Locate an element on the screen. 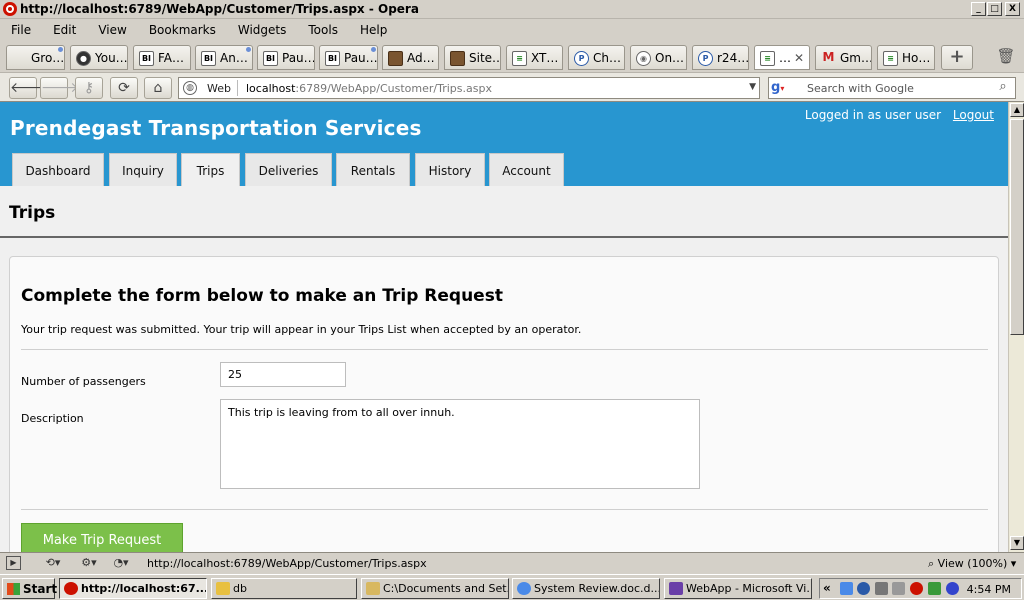  make-trip-request-button: Make Trip Request is located at coordinates (102, 537).